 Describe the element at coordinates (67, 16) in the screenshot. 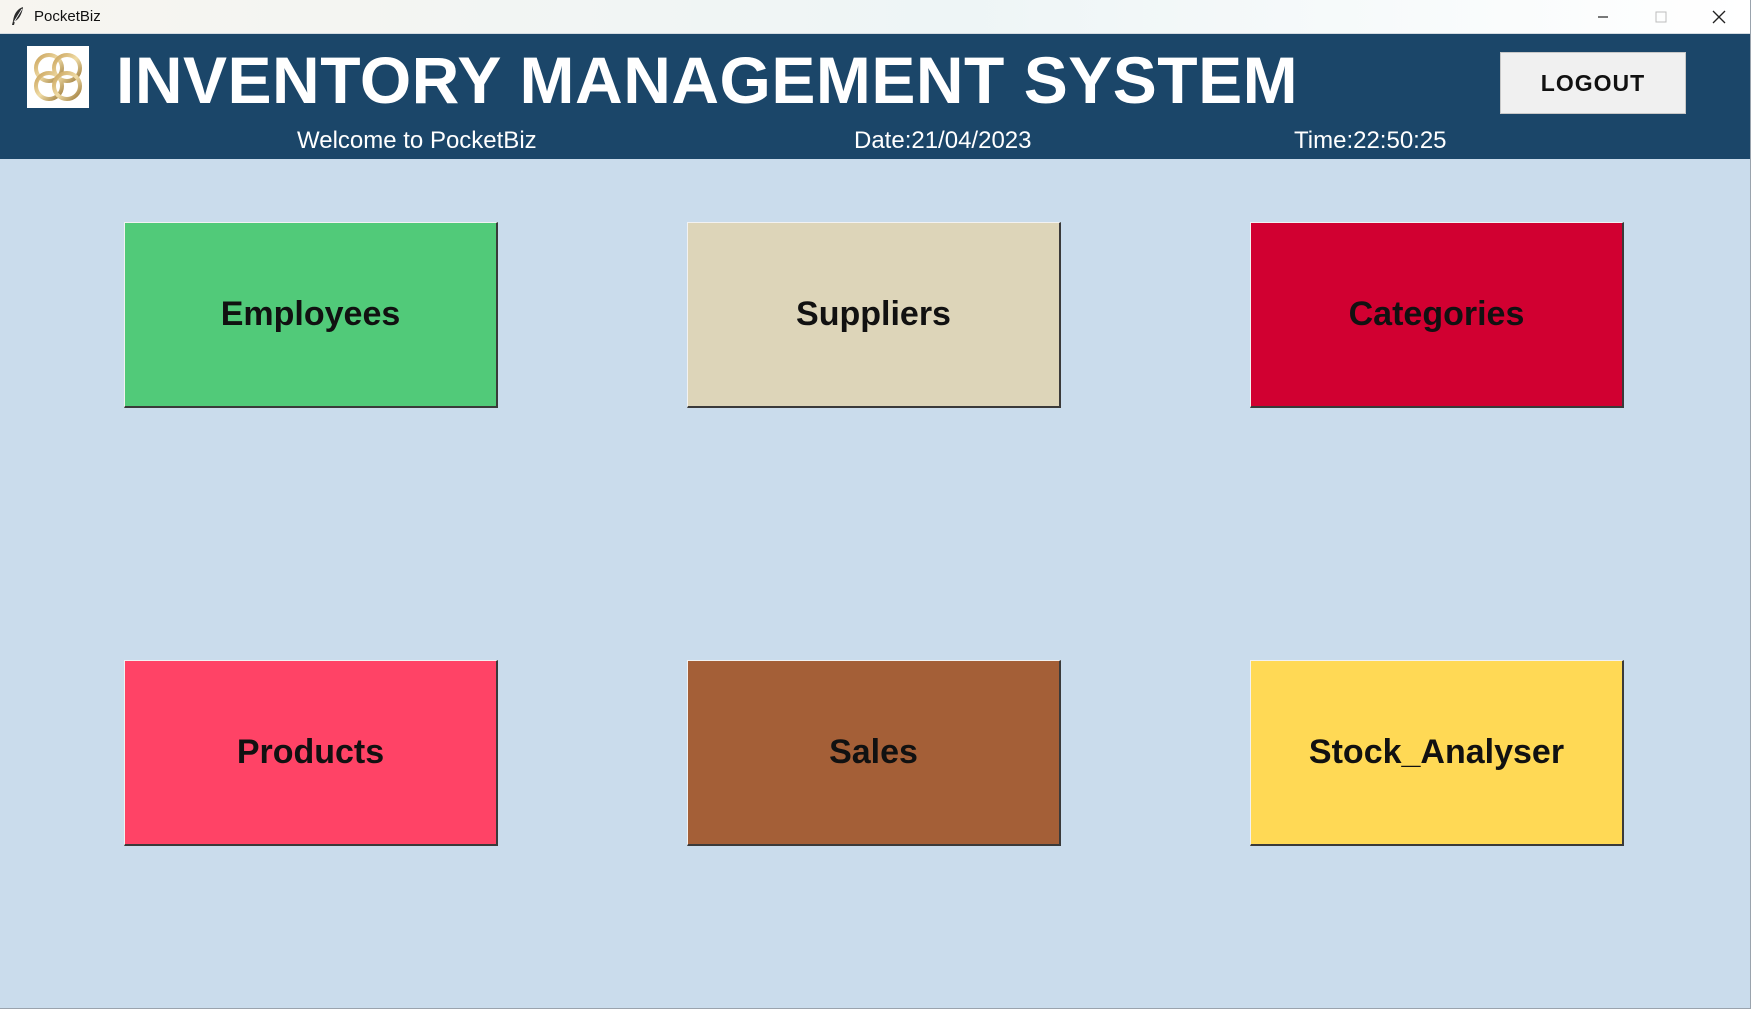

I see `window-title: PocketBiz` at that location.